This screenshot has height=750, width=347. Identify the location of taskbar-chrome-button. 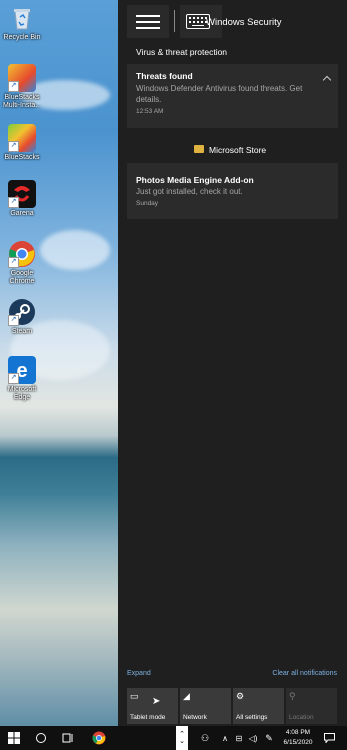
(99, 738).